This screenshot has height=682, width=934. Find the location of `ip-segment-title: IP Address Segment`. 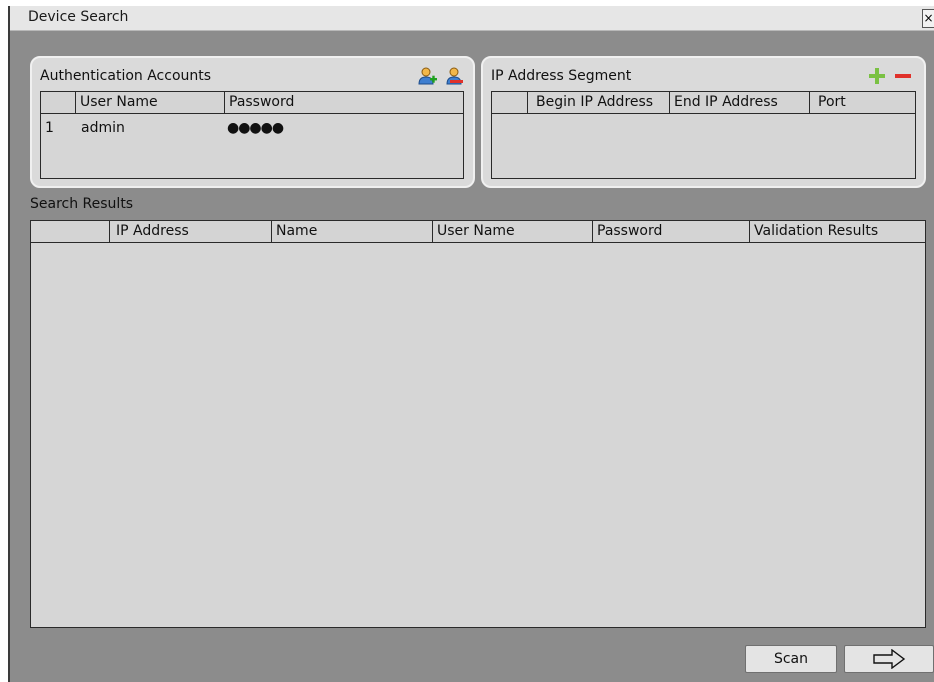

ip-segment-title: IP Address Segment is located at coordinates (561, 76).